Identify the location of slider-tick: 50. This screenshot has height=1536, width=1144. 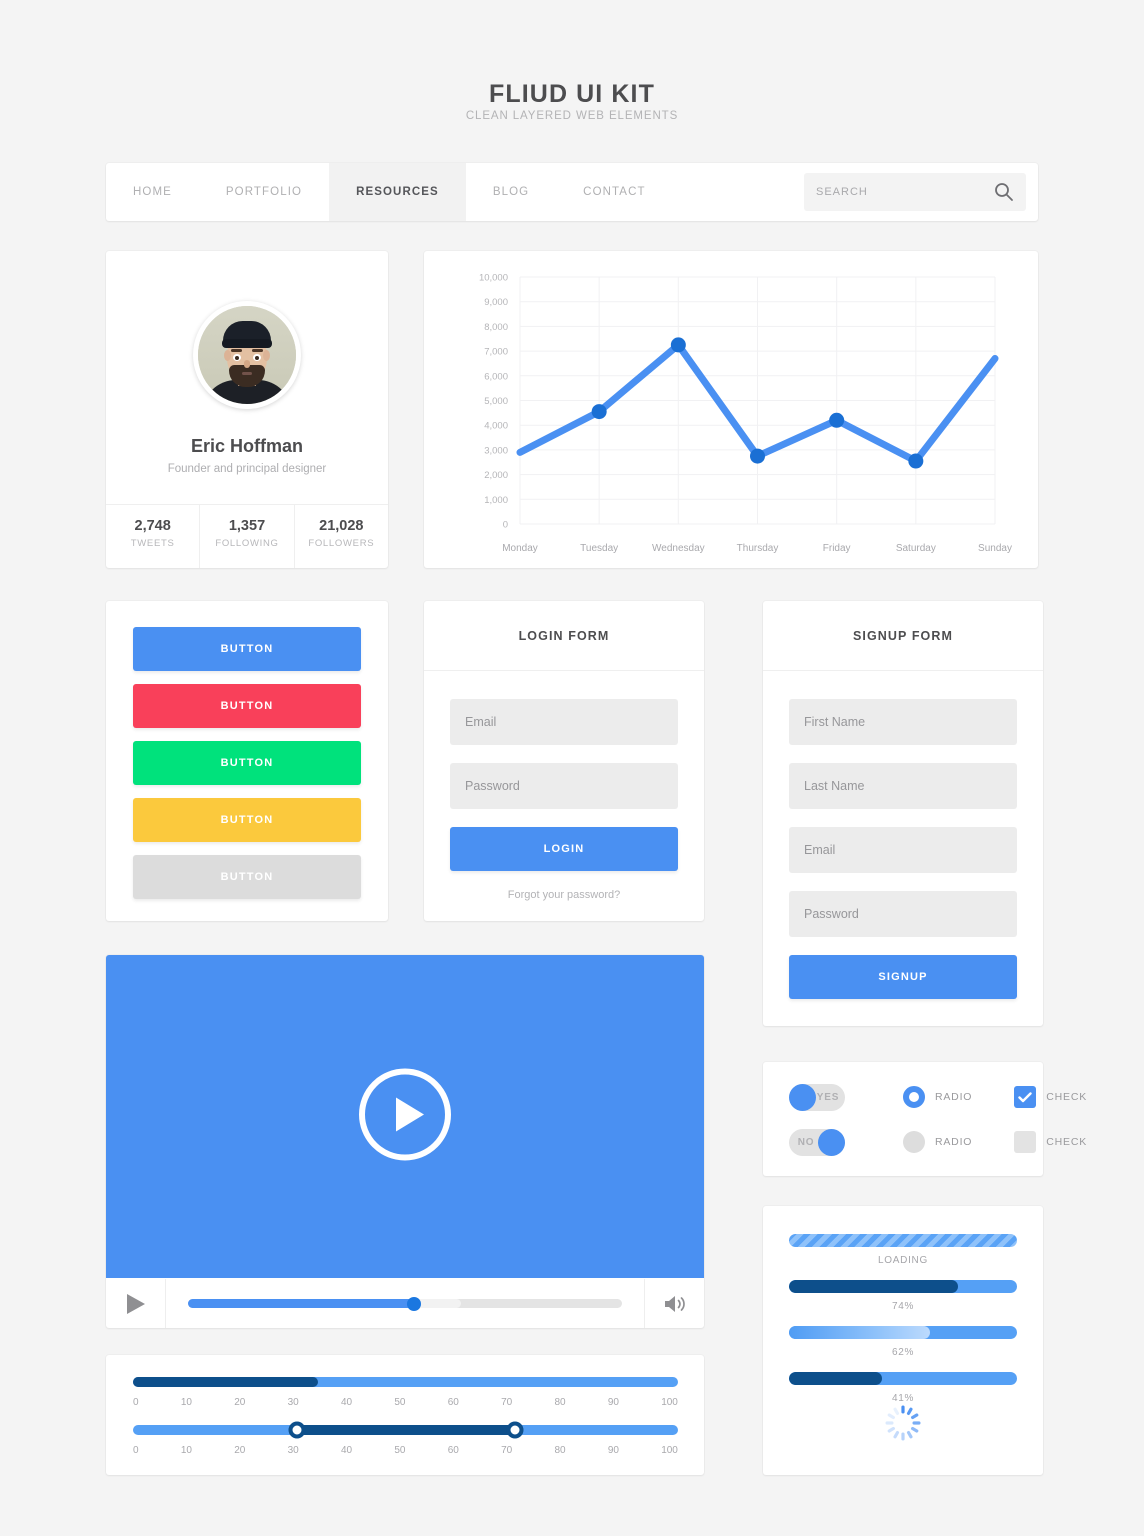
(400, 1402).